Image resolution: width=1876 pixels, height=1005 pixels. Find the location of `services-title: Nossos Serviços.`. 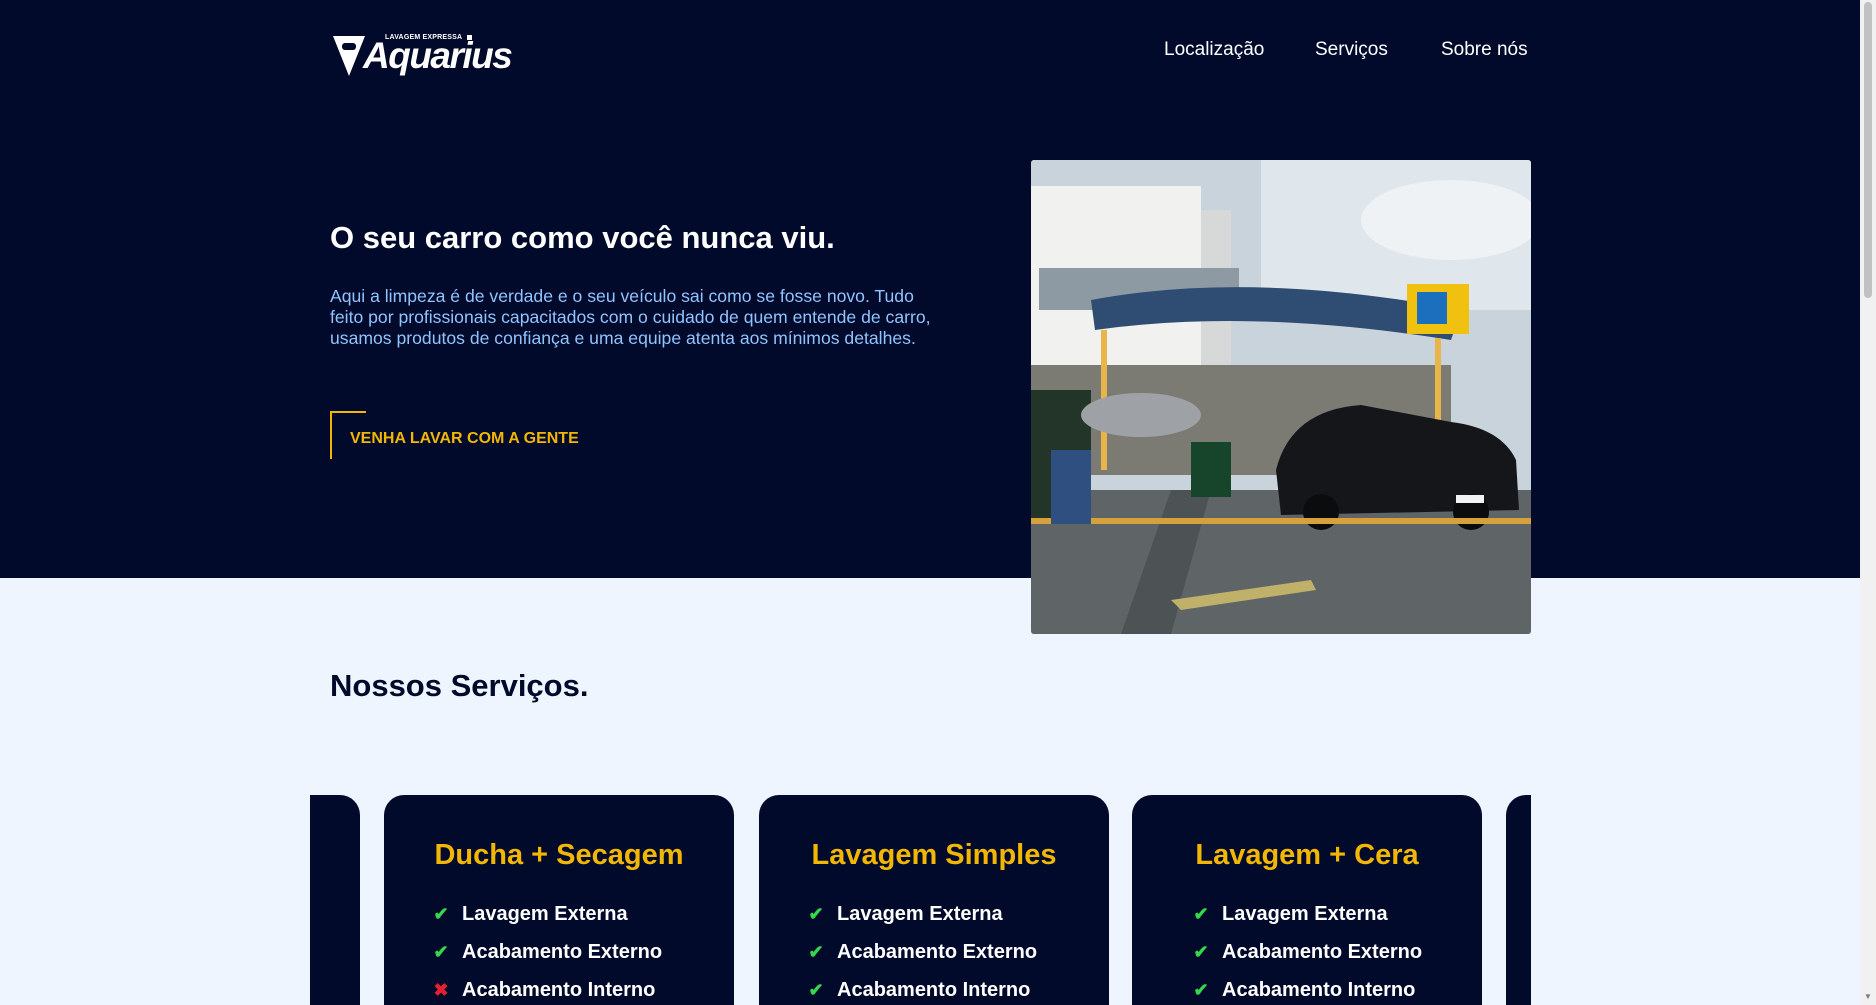

services-title: Nossos Serviços. is located at coordinates (459, 685).